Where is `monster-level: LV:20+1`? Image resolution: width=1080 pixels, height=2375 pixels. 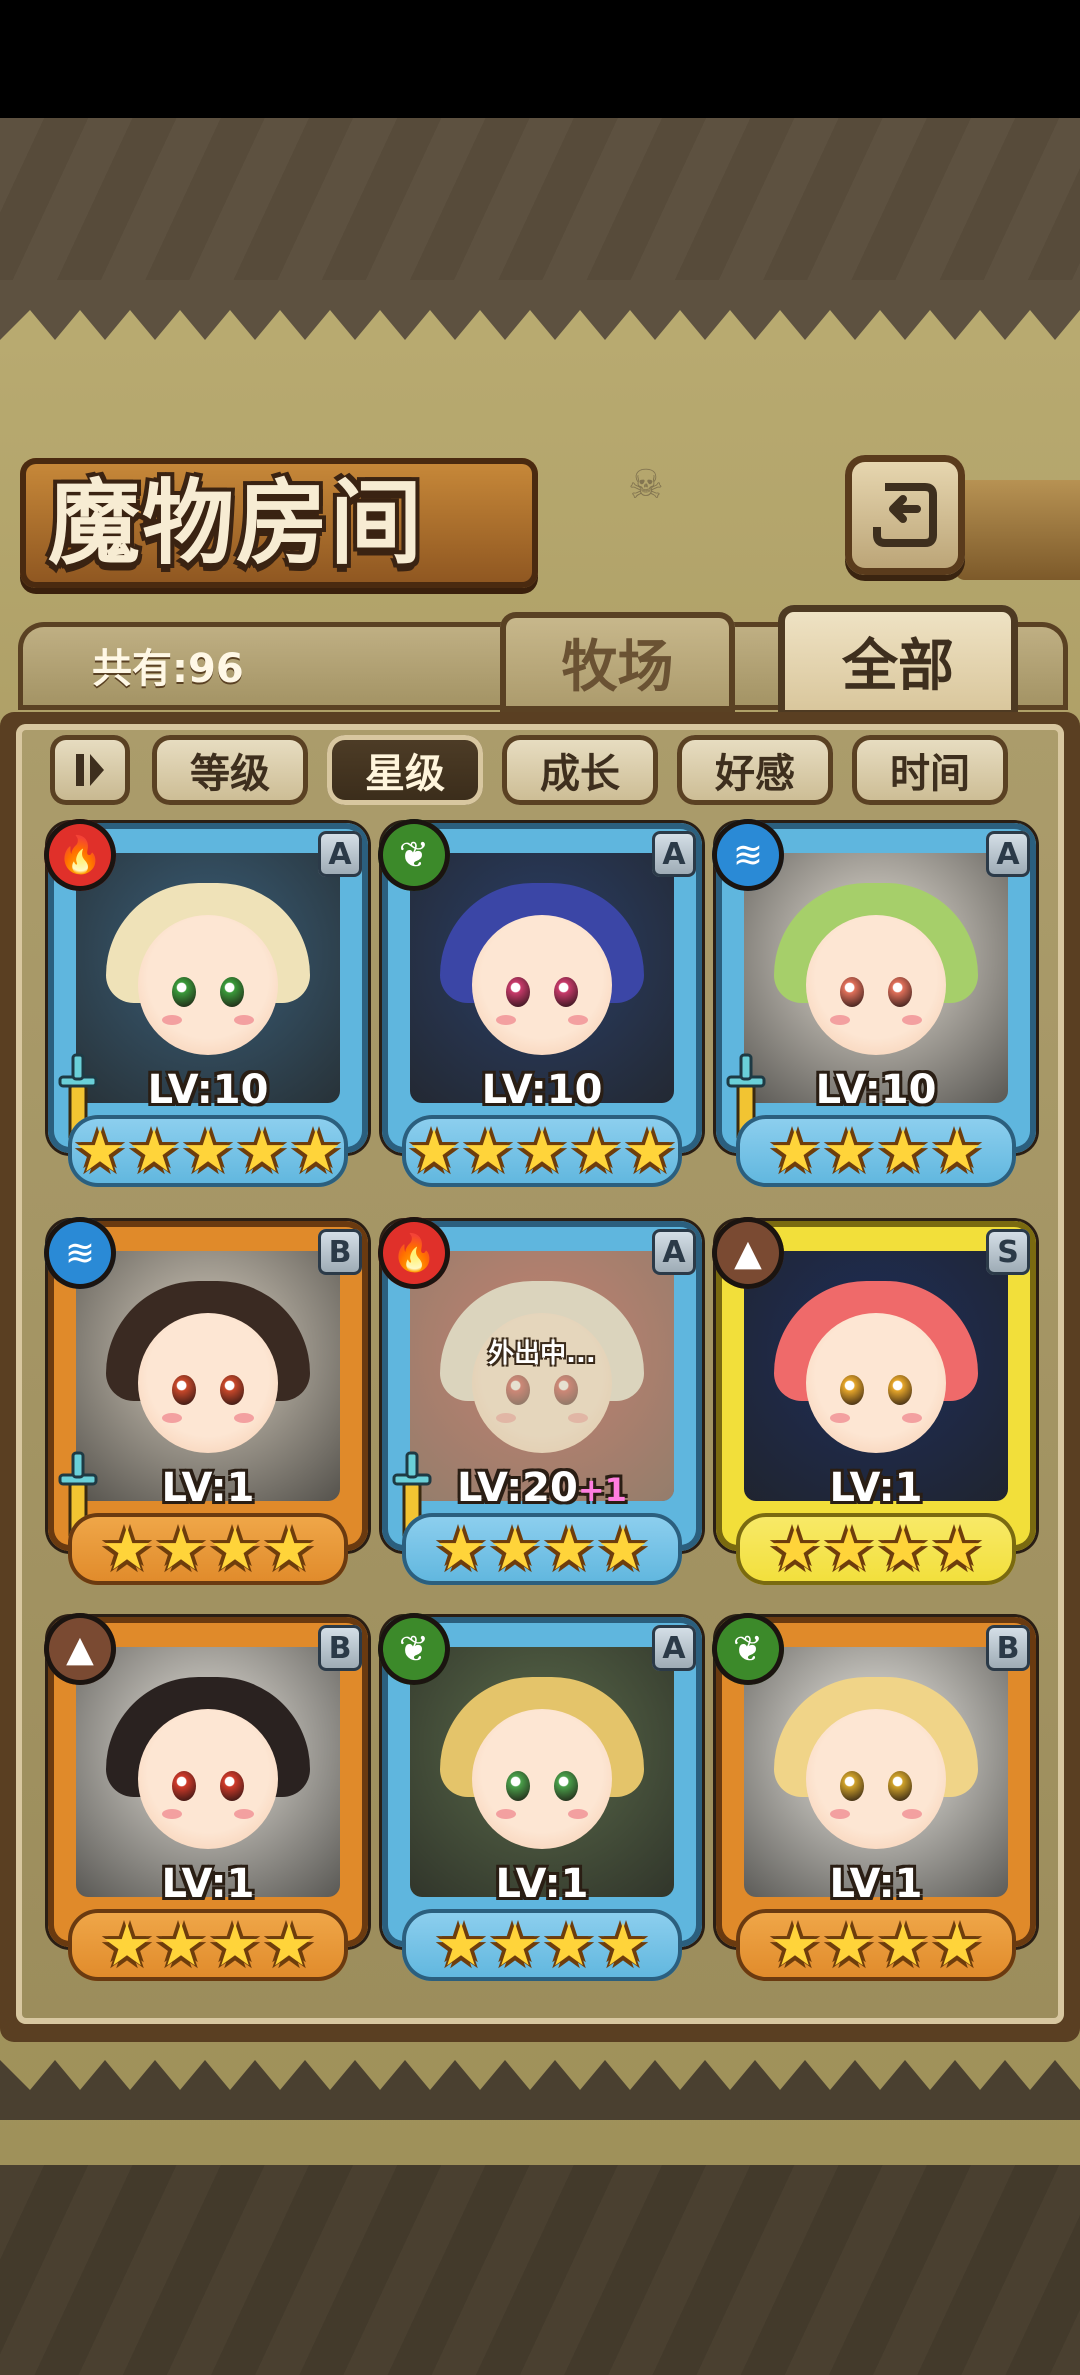 monster-level: LV:20+1 is located at coordinates (542, 1488).